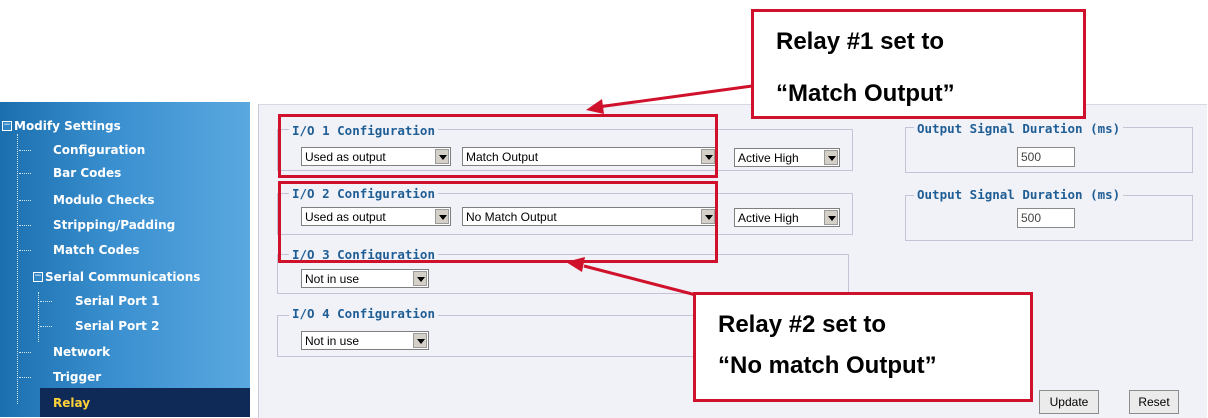 Image resolution: width=1208 pixels, height=418 pixels. Describe the element at coordinates (827, 365) in the screenshot. I see `relay2-callout-line2: “No match Output”` at that location.